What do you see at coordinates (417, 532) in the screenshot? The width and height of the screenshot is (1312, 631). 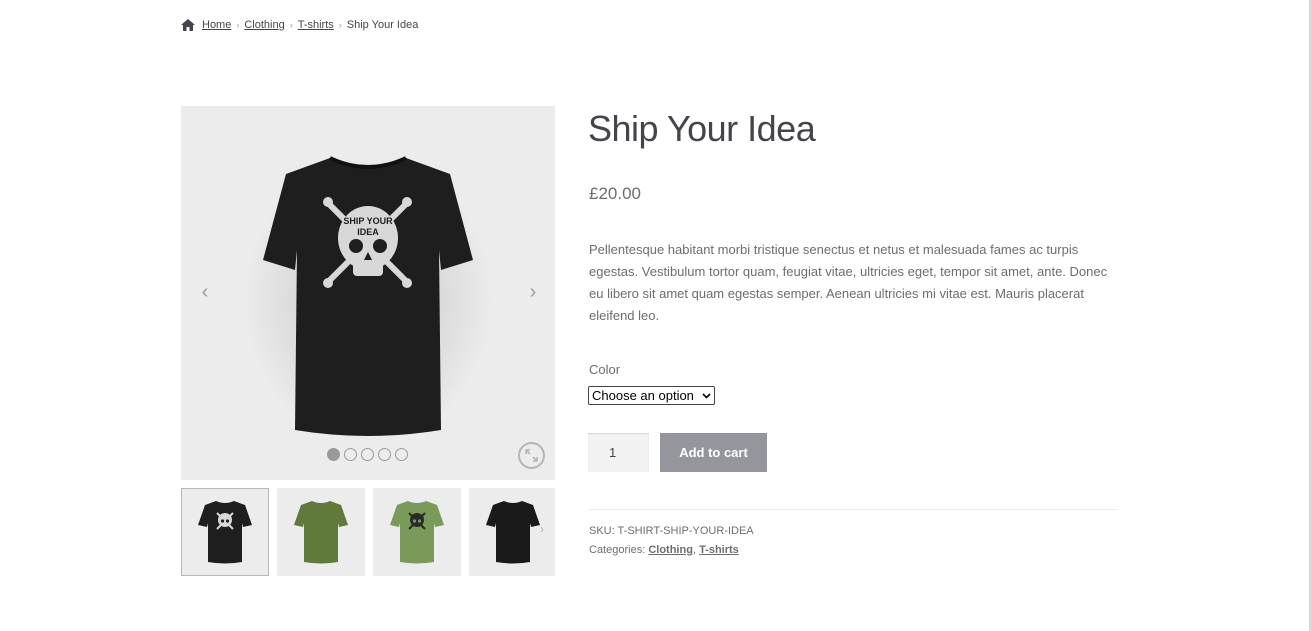 I see `thumbnail-green-skull-shirt` at bounding box center [417, 532].